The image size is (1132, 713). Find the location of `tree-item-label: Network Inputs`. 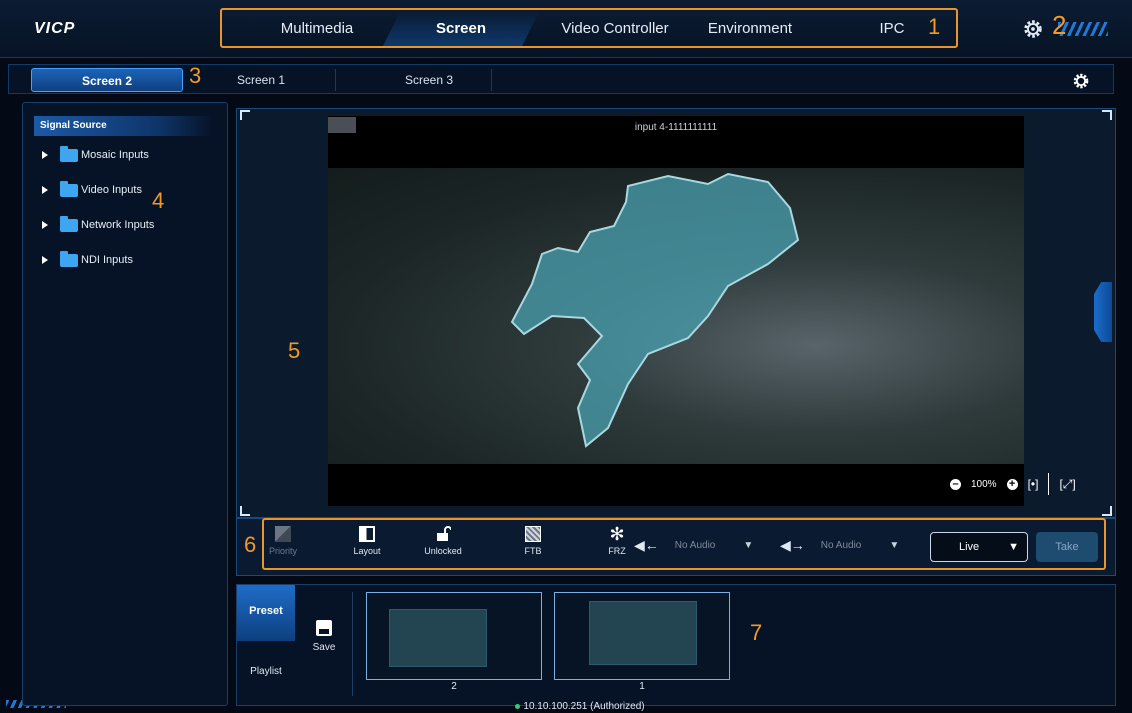

tree-item-label: Network Inputs is located at coordinates (118, 225).